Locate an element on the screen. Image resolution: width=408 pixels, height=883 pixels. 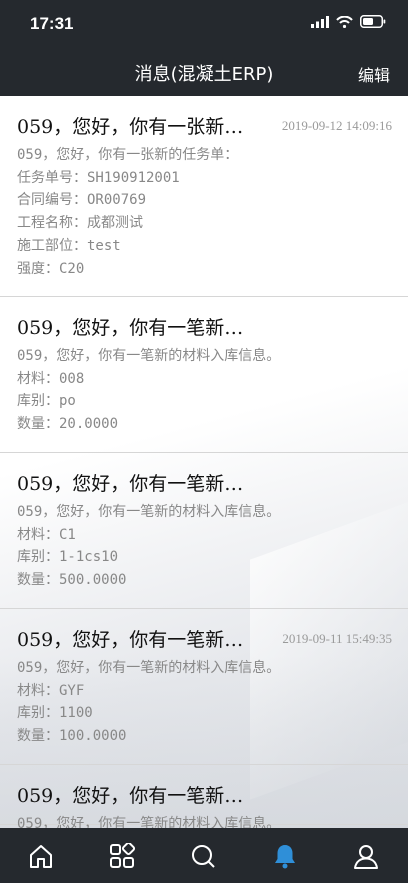
message-line: 059，您好，你有一张新的任务单： is located at coordinates (128, 155).